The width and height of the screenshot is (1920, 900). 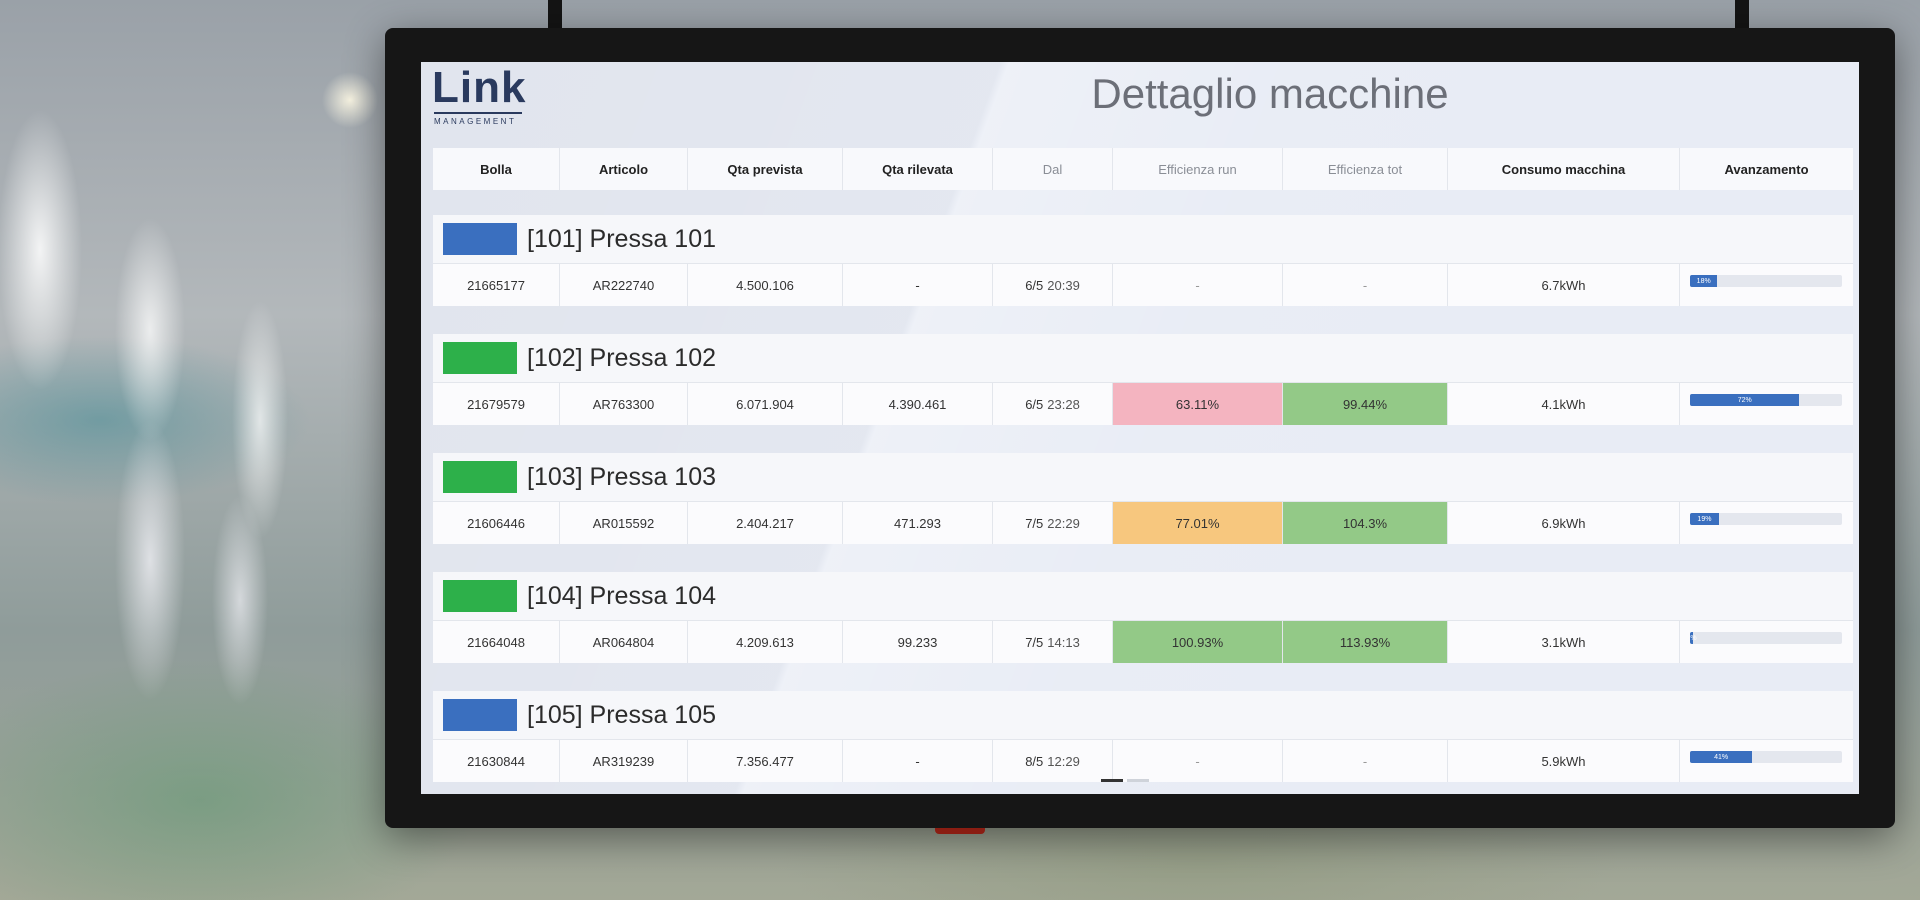 I want to click on column-header: Qta rilevata, so click(x=918, y=169).